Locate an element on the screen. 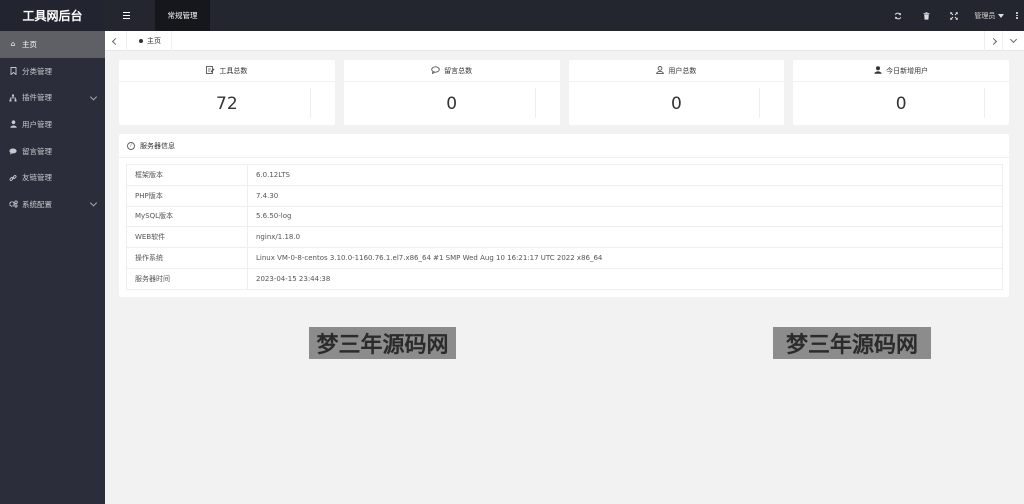 Image resolution: width=1024 pixels, height=504 pixels. stat-card-header: 用户总数 is located at coordinates (676, 71).